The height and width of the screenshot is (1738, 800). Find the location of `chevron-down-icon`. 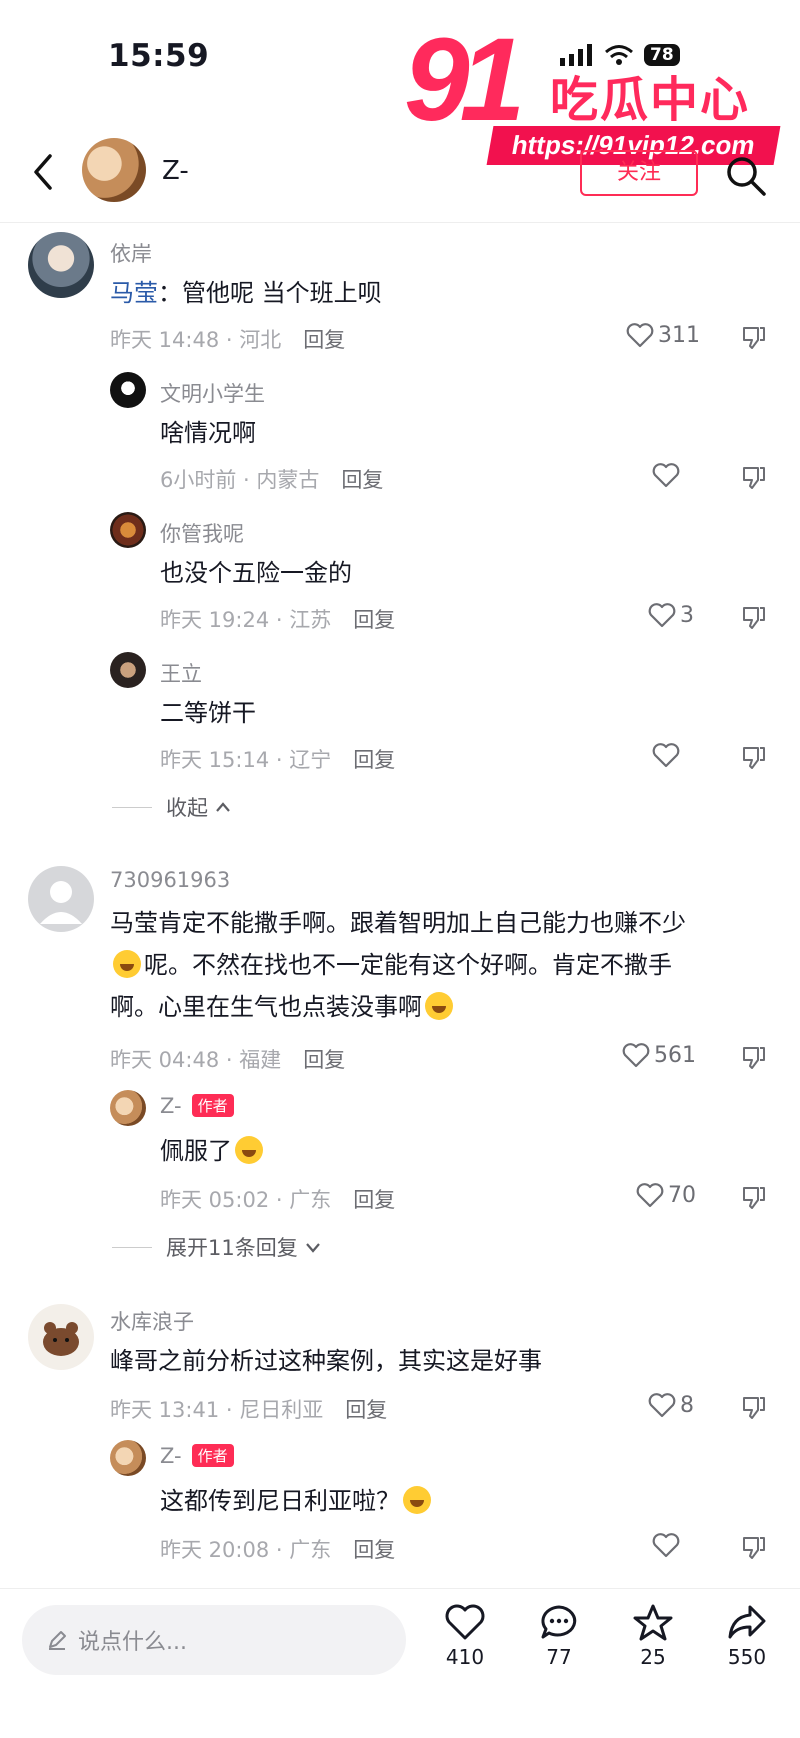

chevron-down-icon is located at coordinates (312, 1248).